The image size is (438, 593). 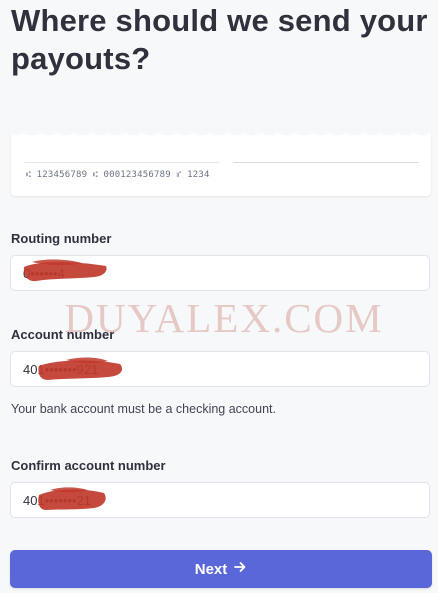 I want to click on page-title: Where should we send your payouts?, so click(x=219, y=39).